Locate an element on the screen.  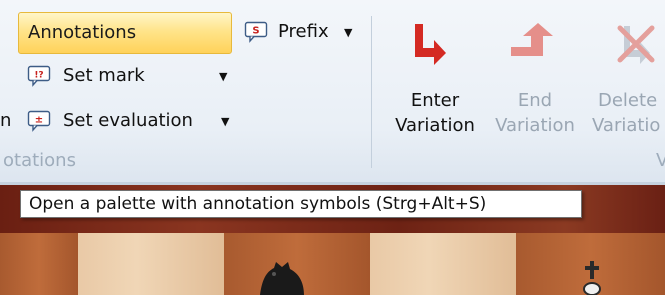
enter-variation-line1: Enter is located at coordinates (435, 100).